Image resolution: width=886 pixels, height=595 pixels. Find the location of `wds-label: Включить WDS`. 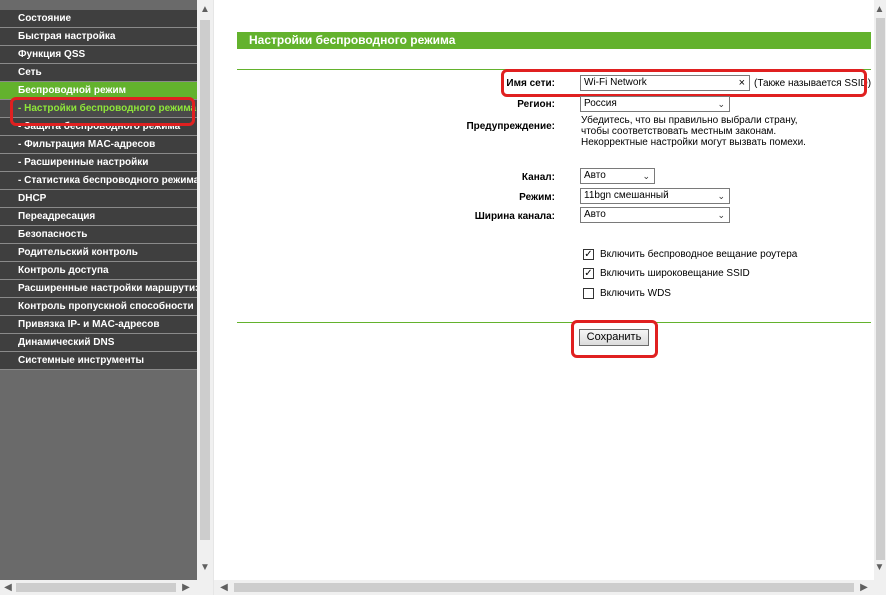

wds-label: Включить WDS is located at coordinates (635, 293).